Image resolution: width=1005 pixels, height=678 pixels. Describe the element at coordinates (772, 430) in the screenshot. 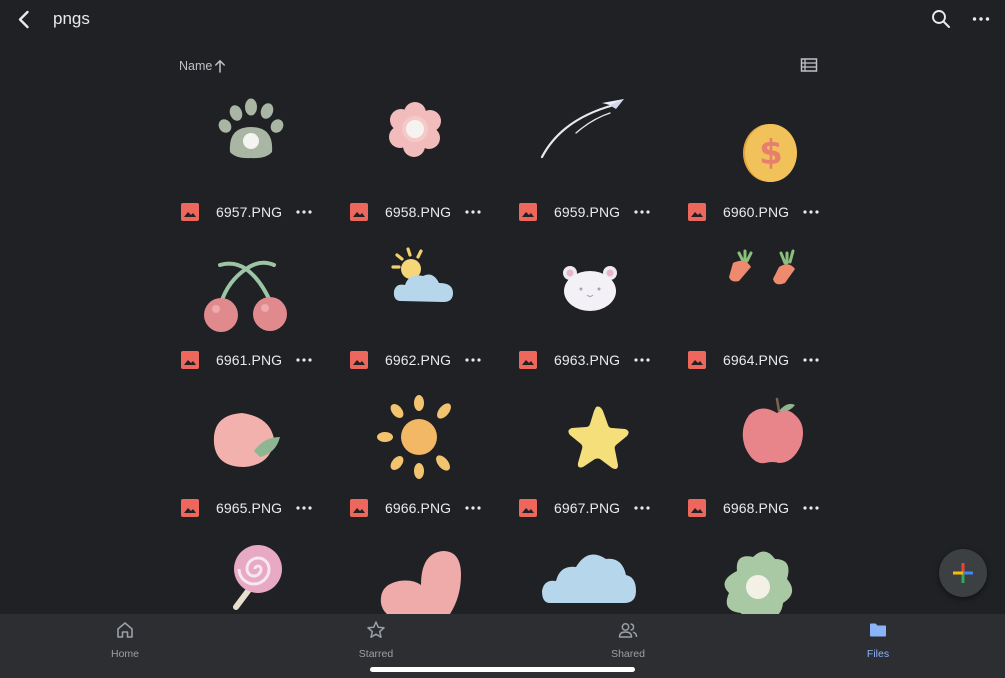

I see `apple-icon` at that location.